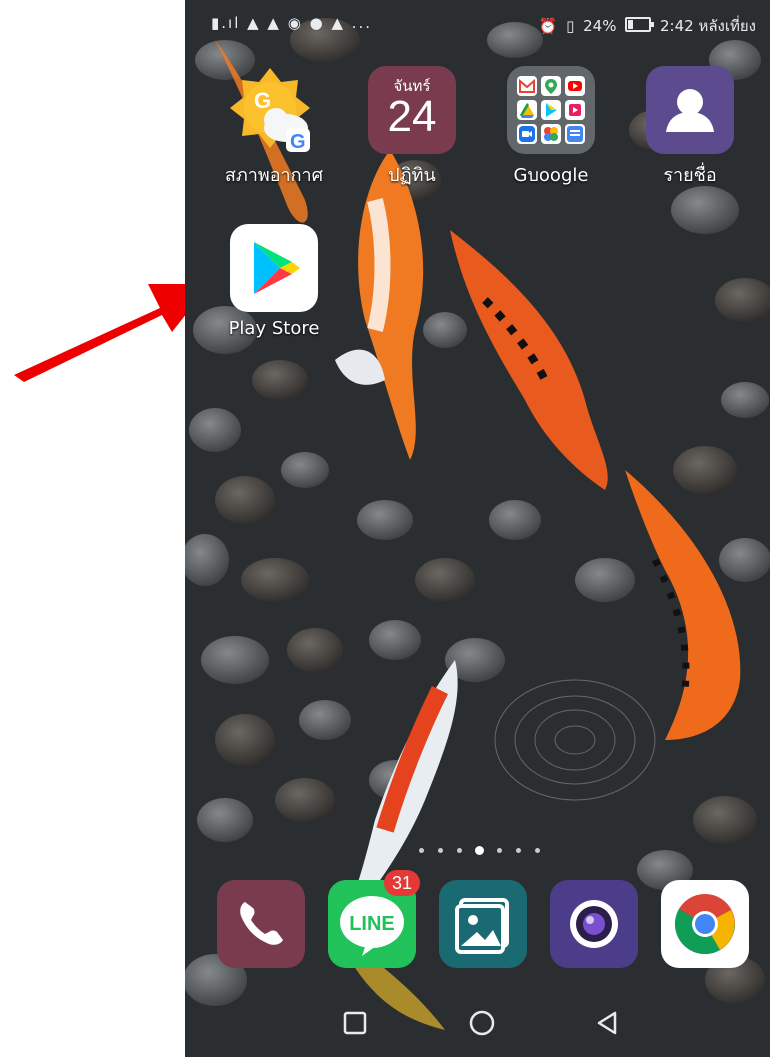 This screenshot has height=1057, width=770. I want to click on duo-icon, so click(527, 134).